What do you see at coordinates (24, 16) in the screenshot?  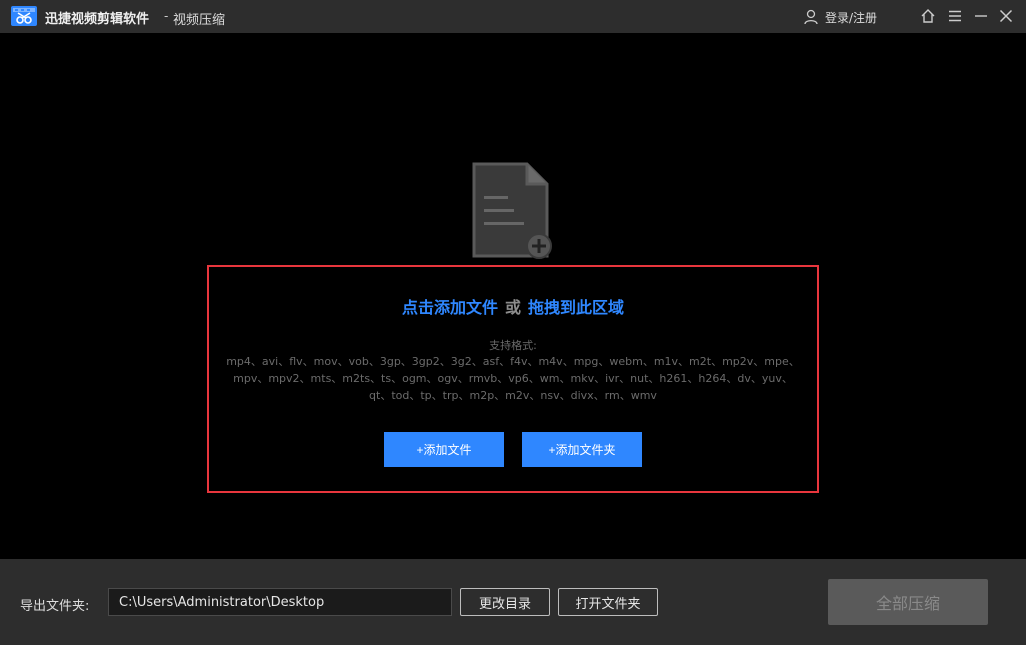 I see `app-logo-icon` at bounding box center [24, 16].